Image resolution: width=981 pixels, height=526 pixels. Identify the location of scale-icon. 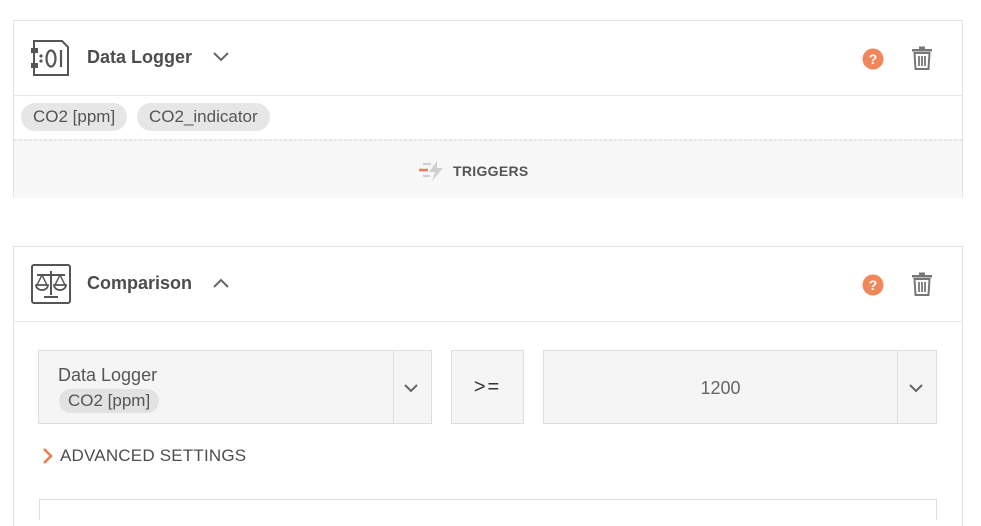
(51, 284).